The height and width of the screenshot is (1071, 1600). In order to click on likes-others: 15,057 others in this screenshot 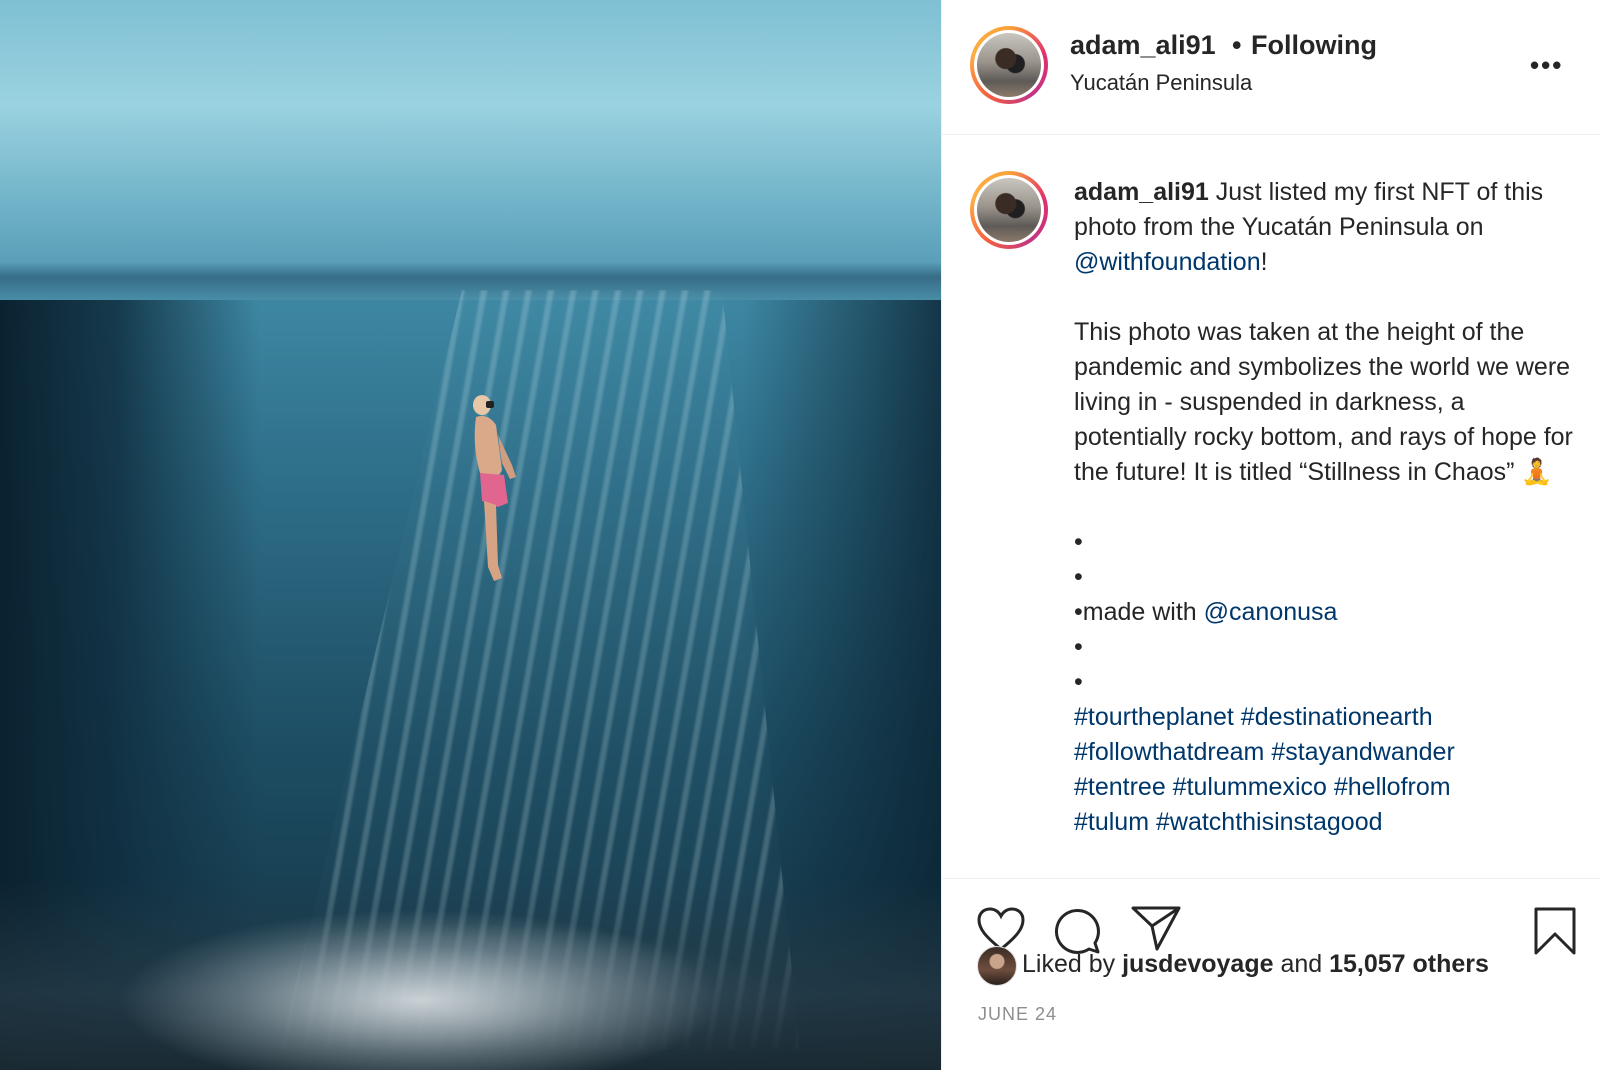, I will do `click(1409, 964)`.